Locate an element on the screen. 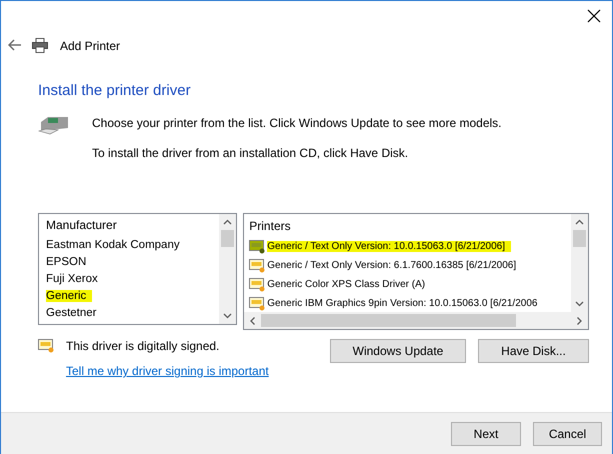 The height and width of the screenshot is (454, 613). list-item: EPSON is located at coordinates (66, 262).